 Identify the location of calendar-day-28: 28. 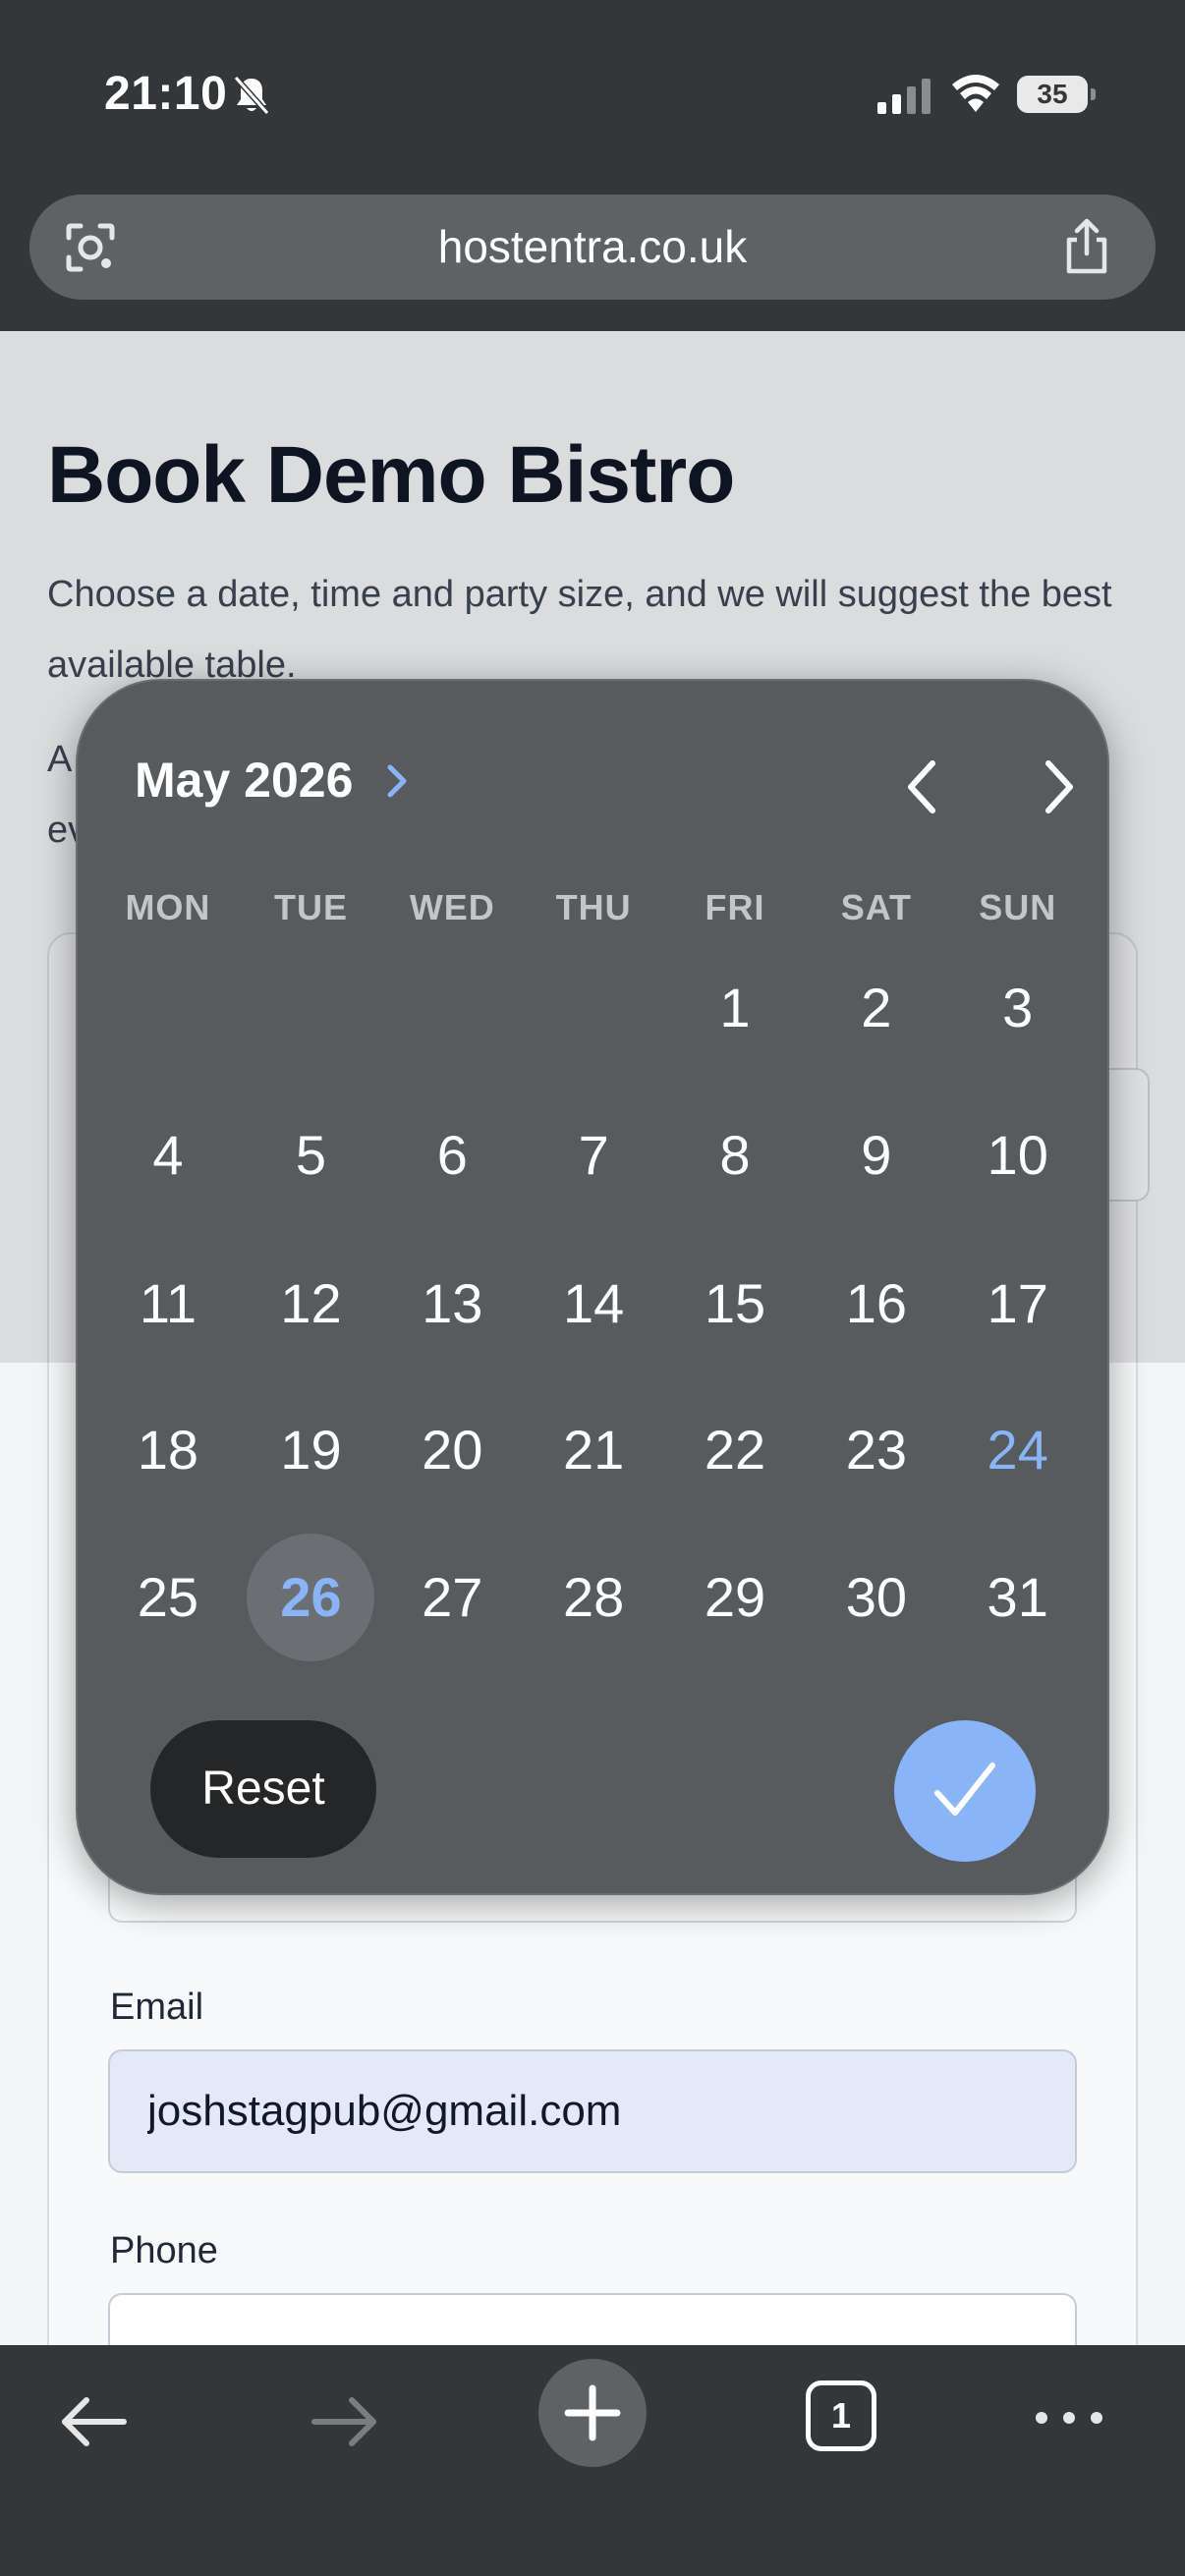
(594, 1597).